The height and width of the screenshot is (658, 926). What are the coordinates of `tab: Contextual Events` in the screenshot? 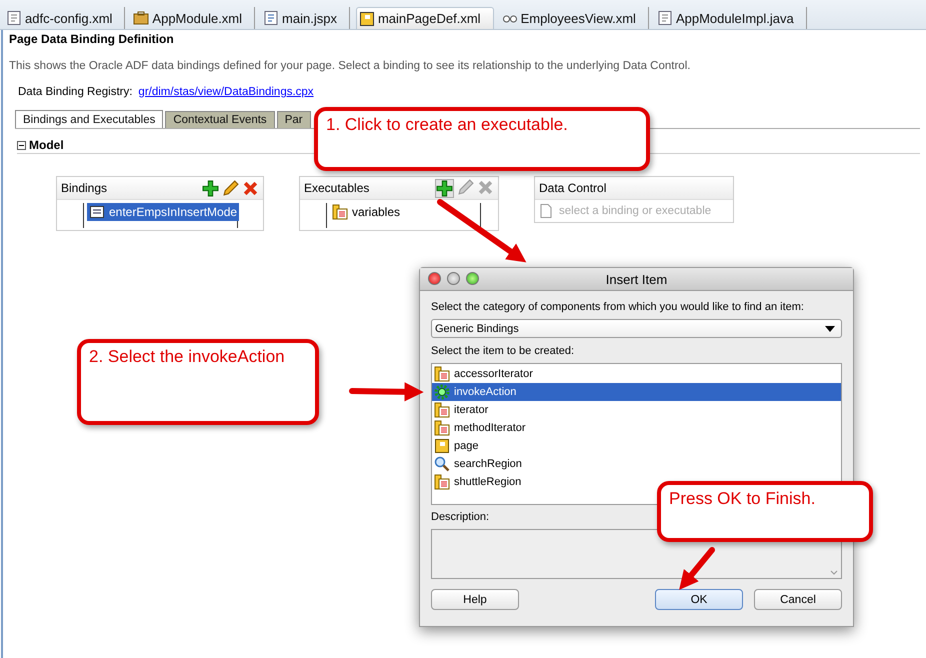 It's located at (220, 119).